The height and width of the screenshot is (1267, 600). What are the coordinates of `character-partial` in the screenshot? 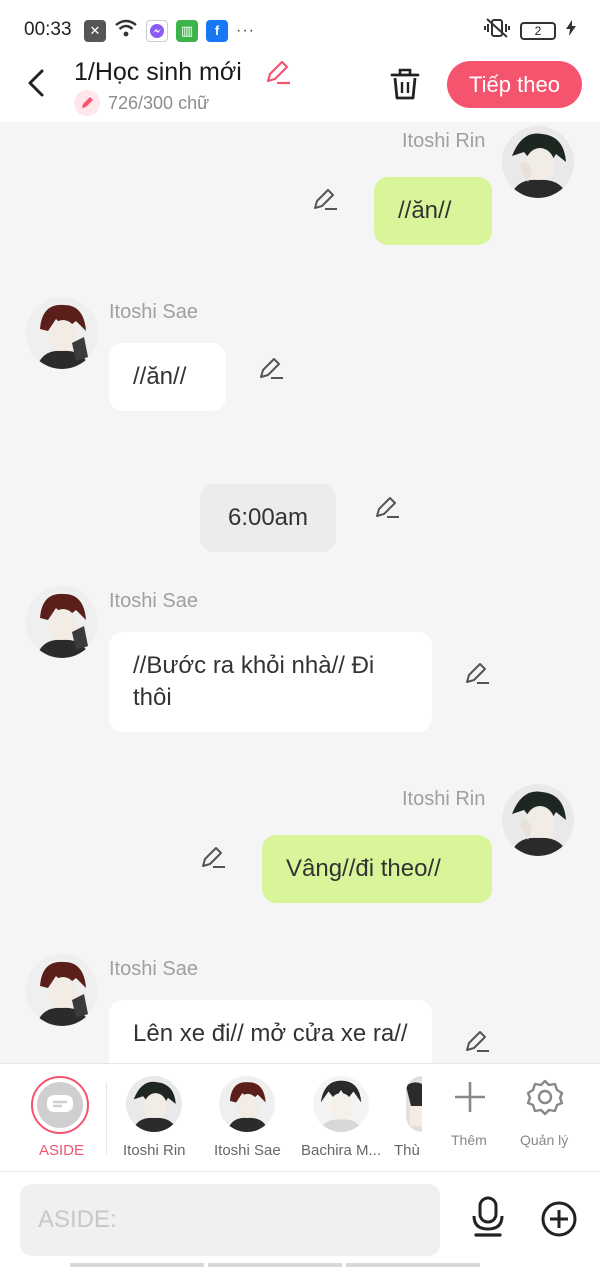 It's located at (414, 1104).